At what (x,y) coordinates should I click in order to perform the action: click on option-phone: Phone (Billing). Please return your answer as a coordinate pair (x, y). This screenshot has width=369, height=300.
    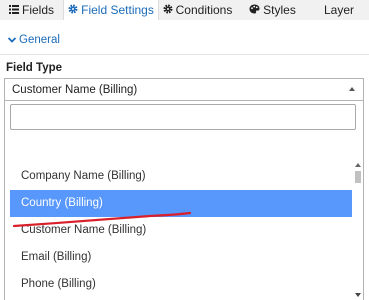
    Looking at the image, I should click on (181, 284).